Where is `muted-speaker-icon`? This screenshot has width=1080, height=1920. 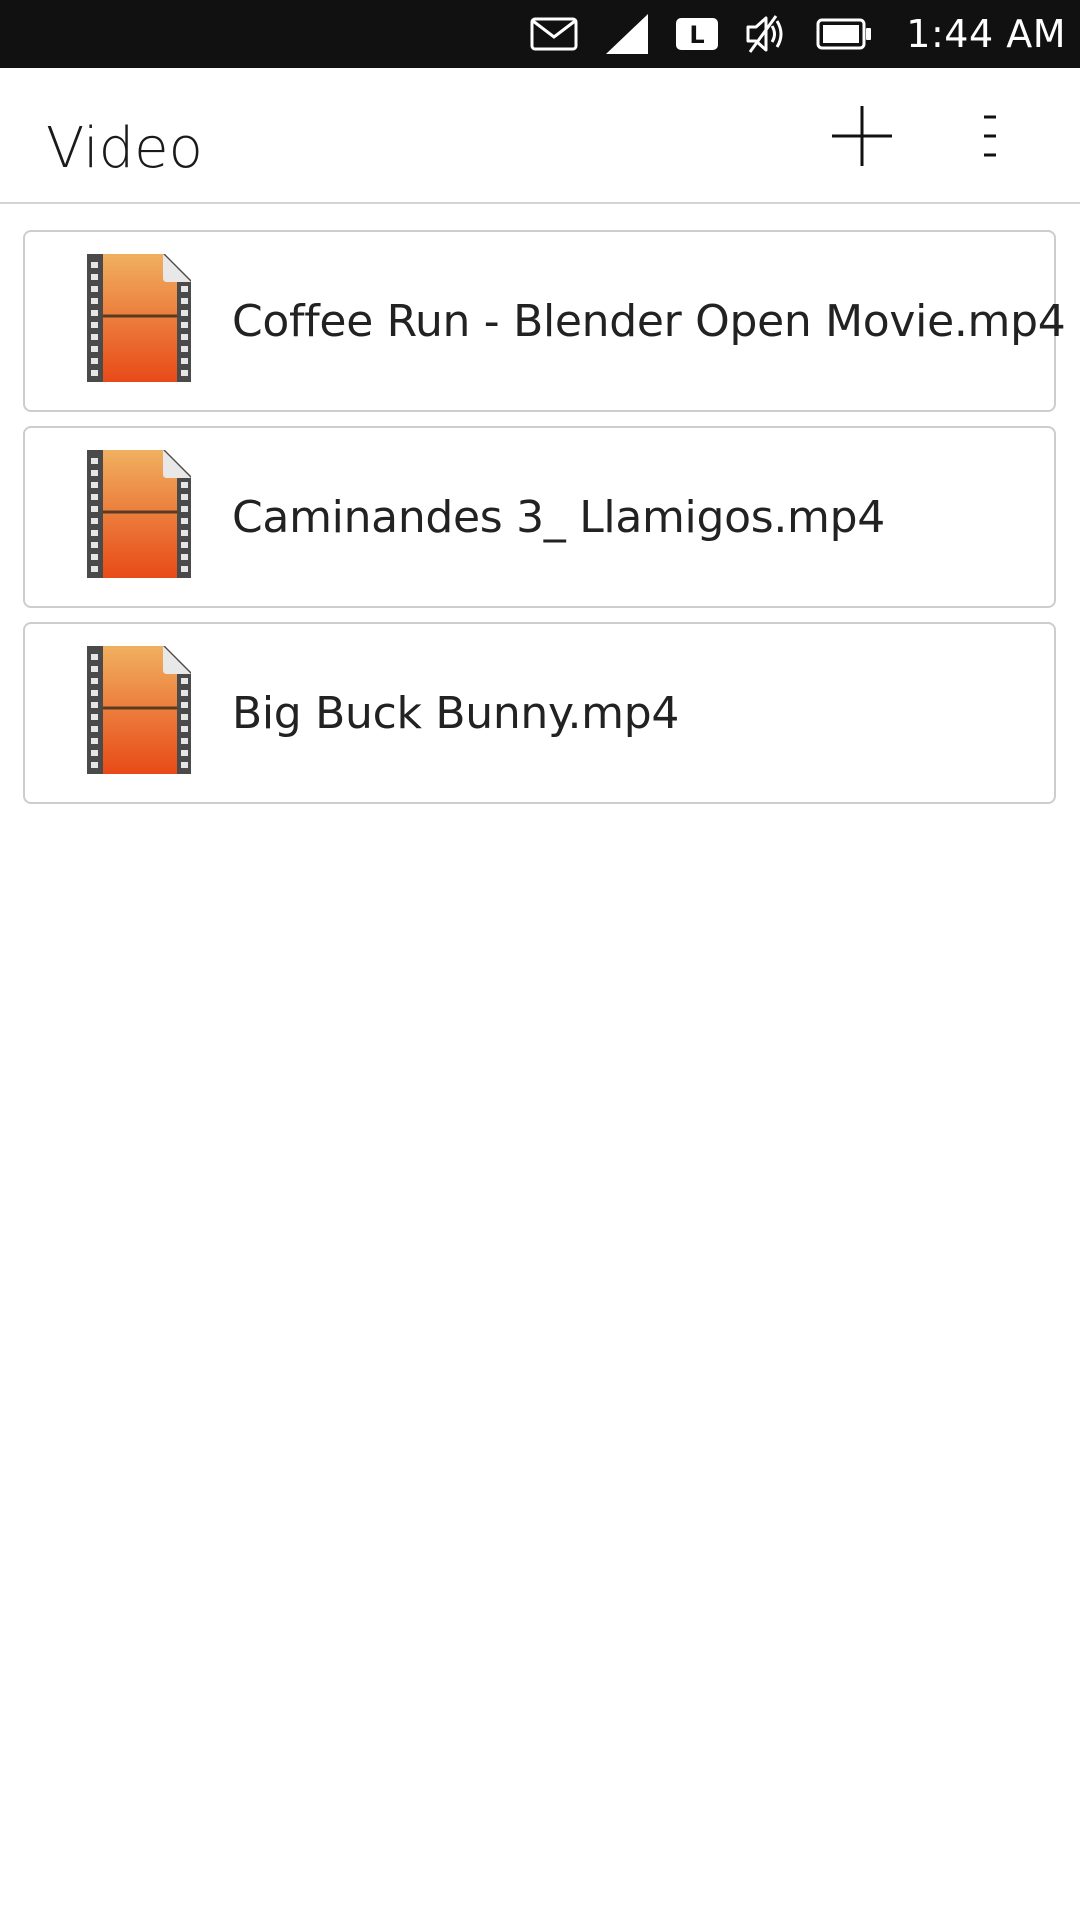 muted-speaker-icon is located at coordinates (767, 34).